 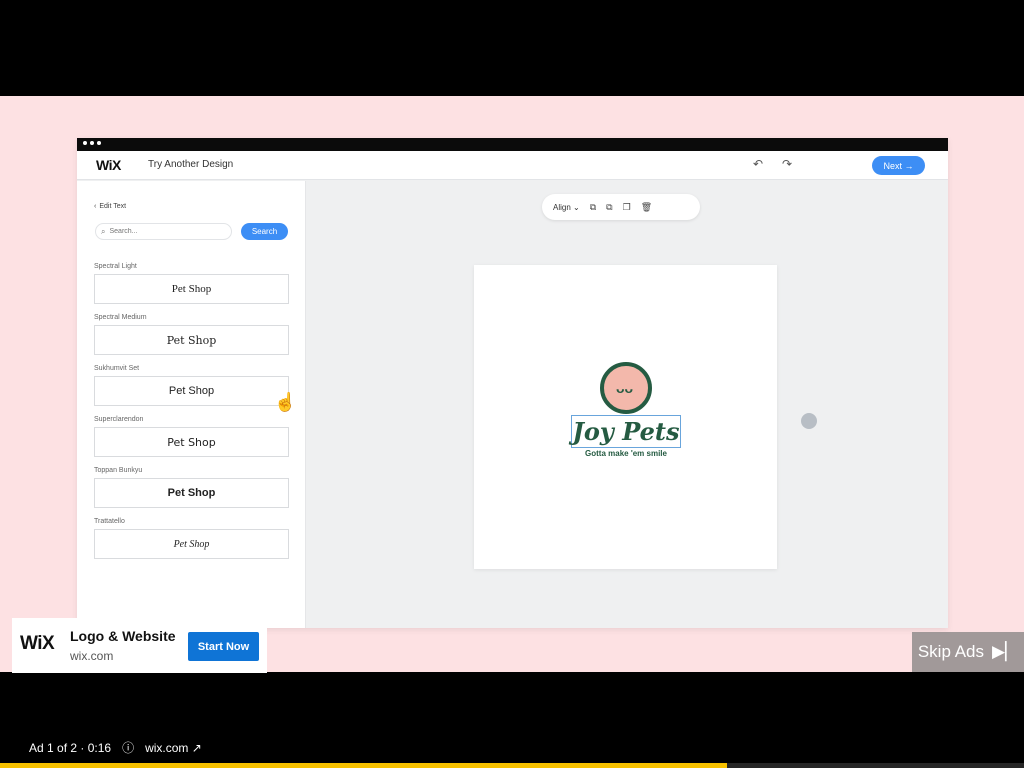 I want to click on font-option-trattatello: Trattatello Pet Shop, so click(x=191, y=538).